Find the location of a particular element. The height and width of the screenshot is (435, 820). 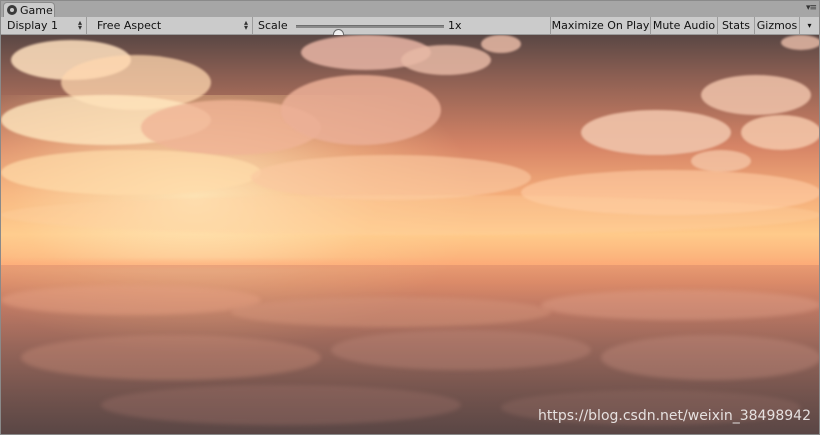

tab-bar: Game ▾≡ is located at coordinates (410, 9).